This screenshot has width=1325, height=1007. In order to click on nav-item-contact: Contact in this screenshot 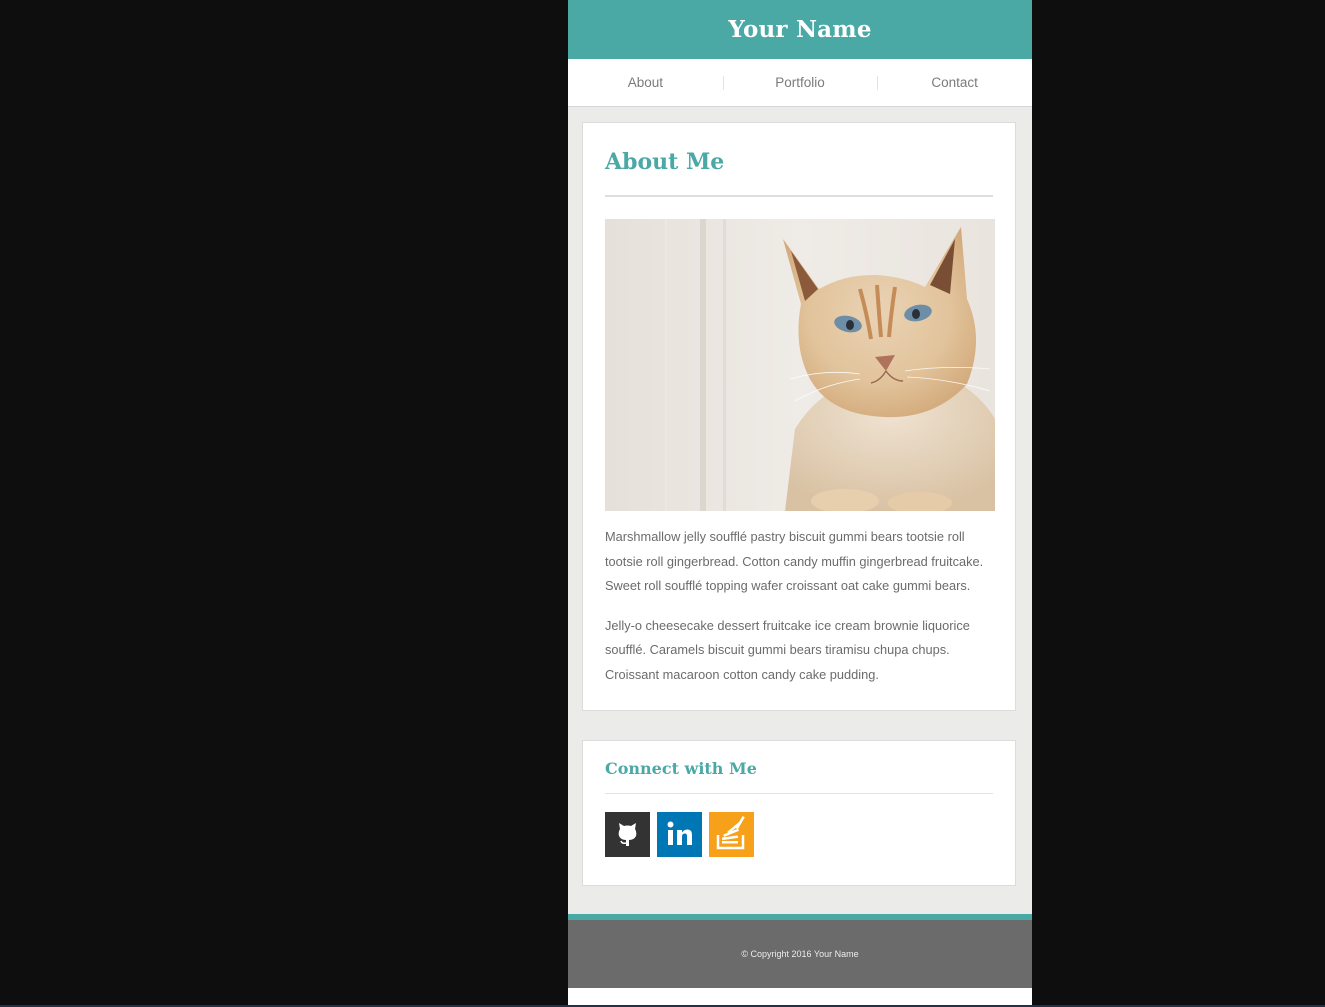, I will do `click(954, 83)`.